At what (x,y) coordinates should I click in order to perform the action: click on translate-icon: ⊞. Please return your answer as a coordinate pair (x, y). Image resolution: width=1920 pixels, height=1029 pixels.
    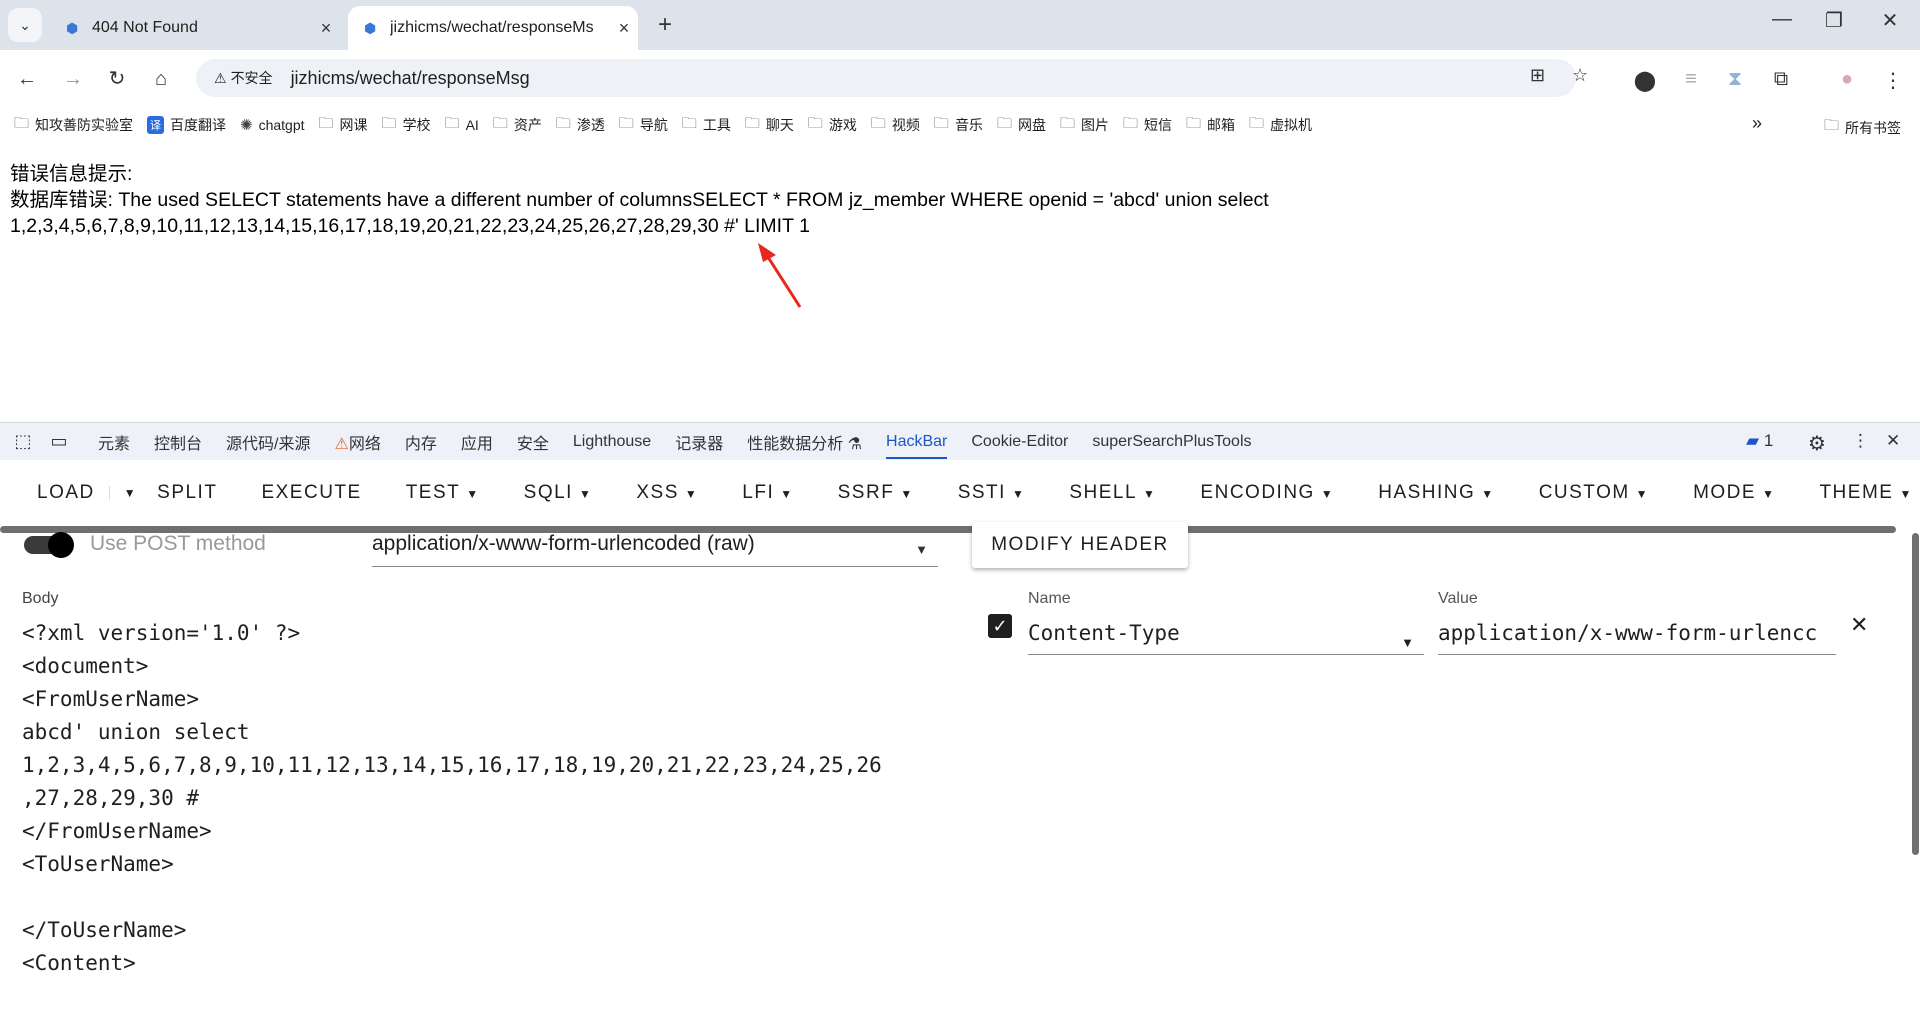
    Looking at the image, I should click on (1537, 75).